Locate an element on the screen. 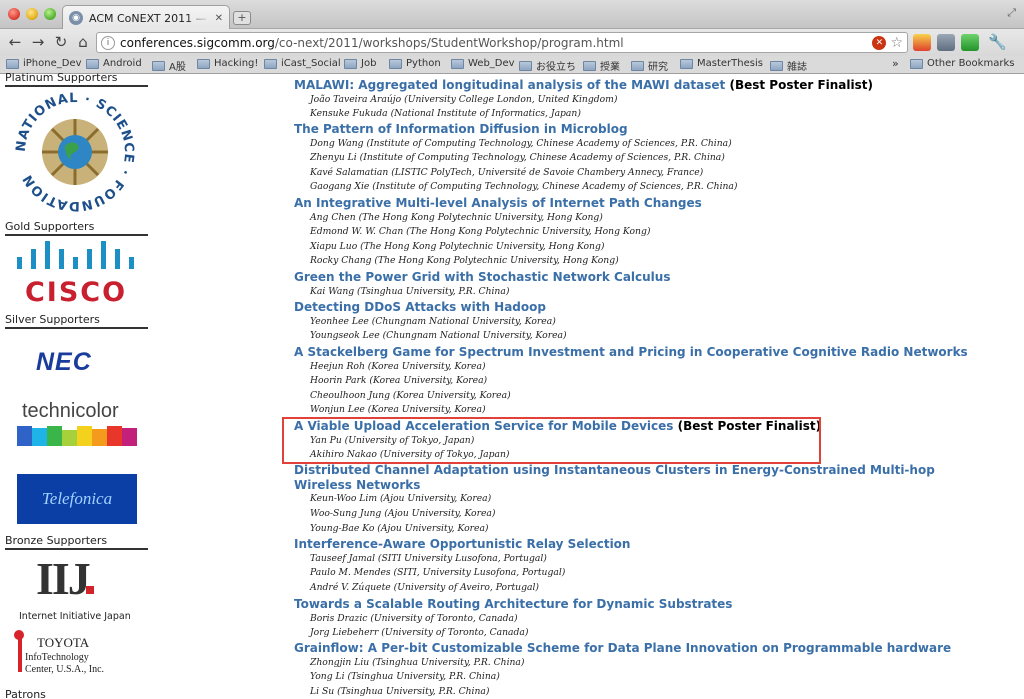 This screenshot has height=699, width=1024. forward-arrow-icon: → is located at coordinates (38, 42).